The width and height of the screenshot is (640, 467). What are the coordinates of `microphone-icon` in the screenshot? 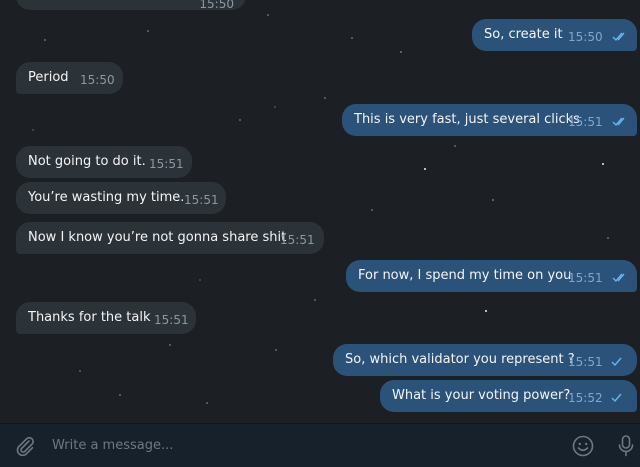 It's located at (626, 446).